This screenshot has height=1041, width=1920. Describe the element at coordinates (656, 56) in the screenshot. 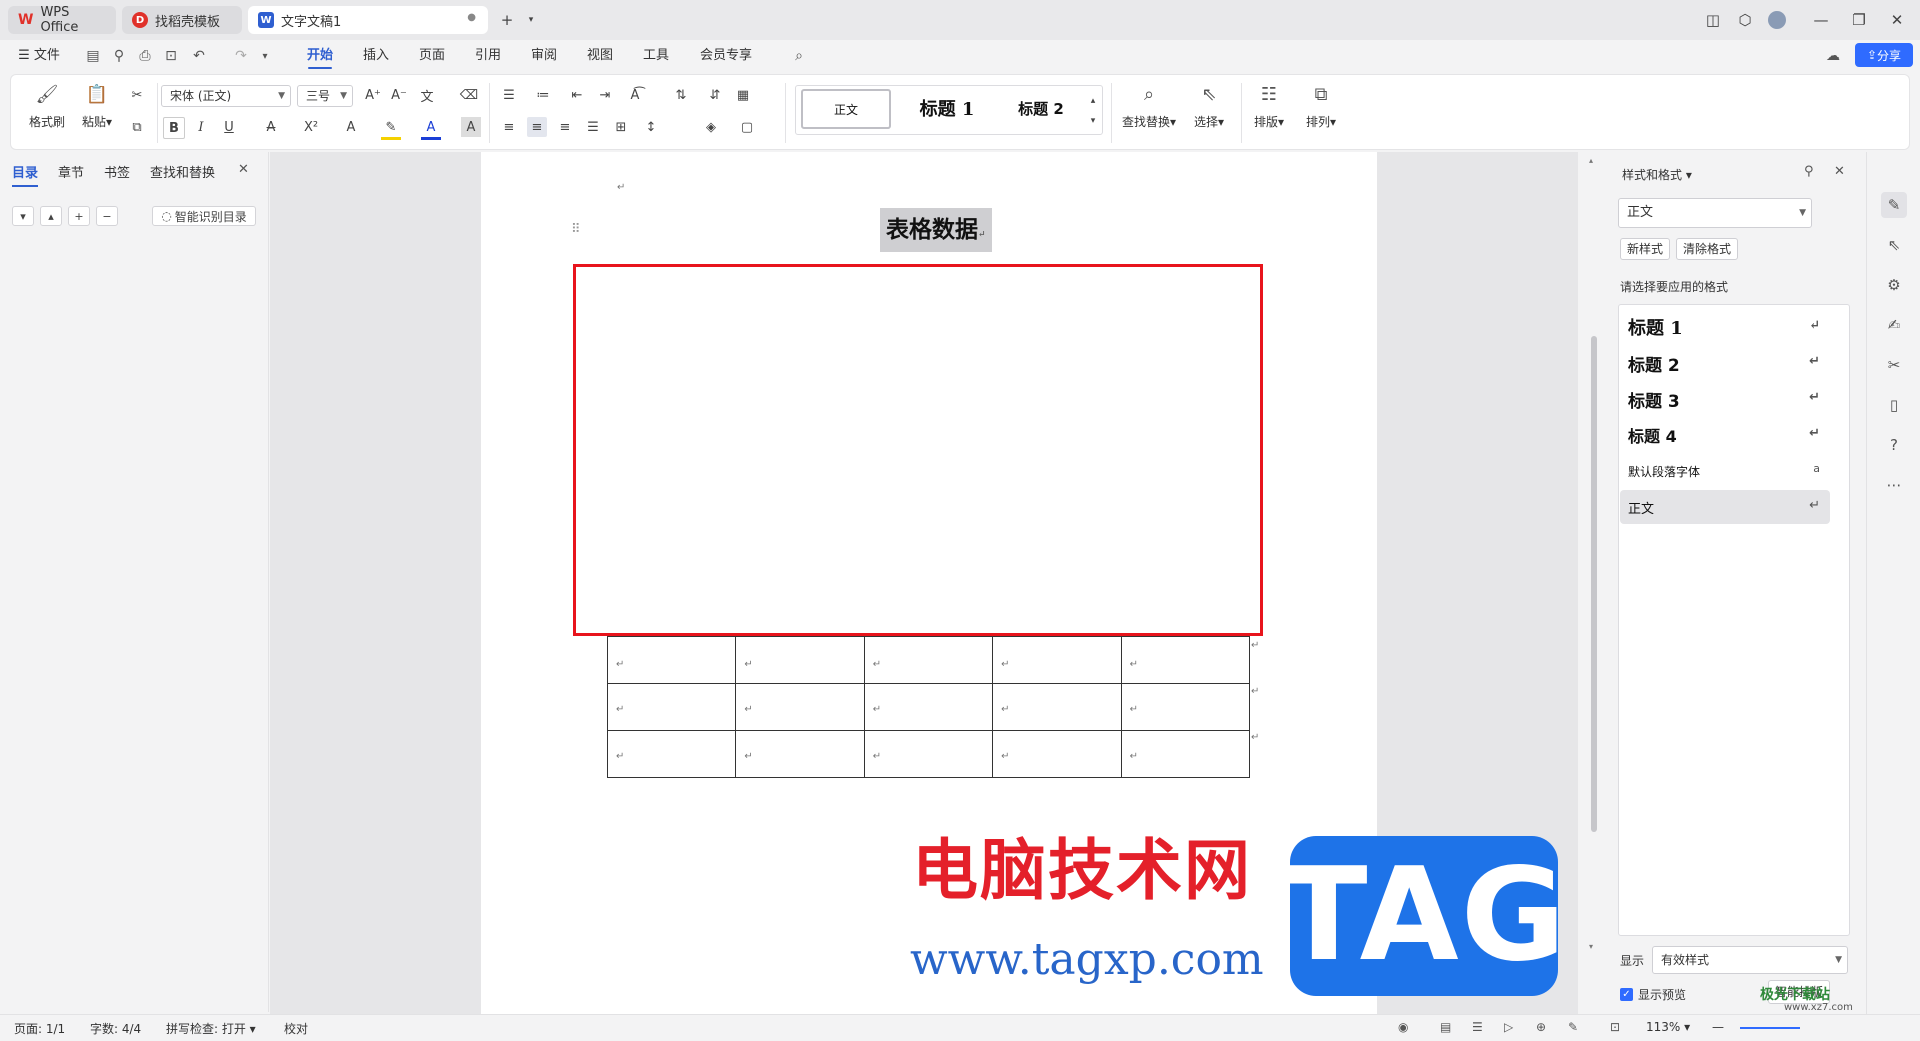

I see `tab-tools: 工具` at that location.